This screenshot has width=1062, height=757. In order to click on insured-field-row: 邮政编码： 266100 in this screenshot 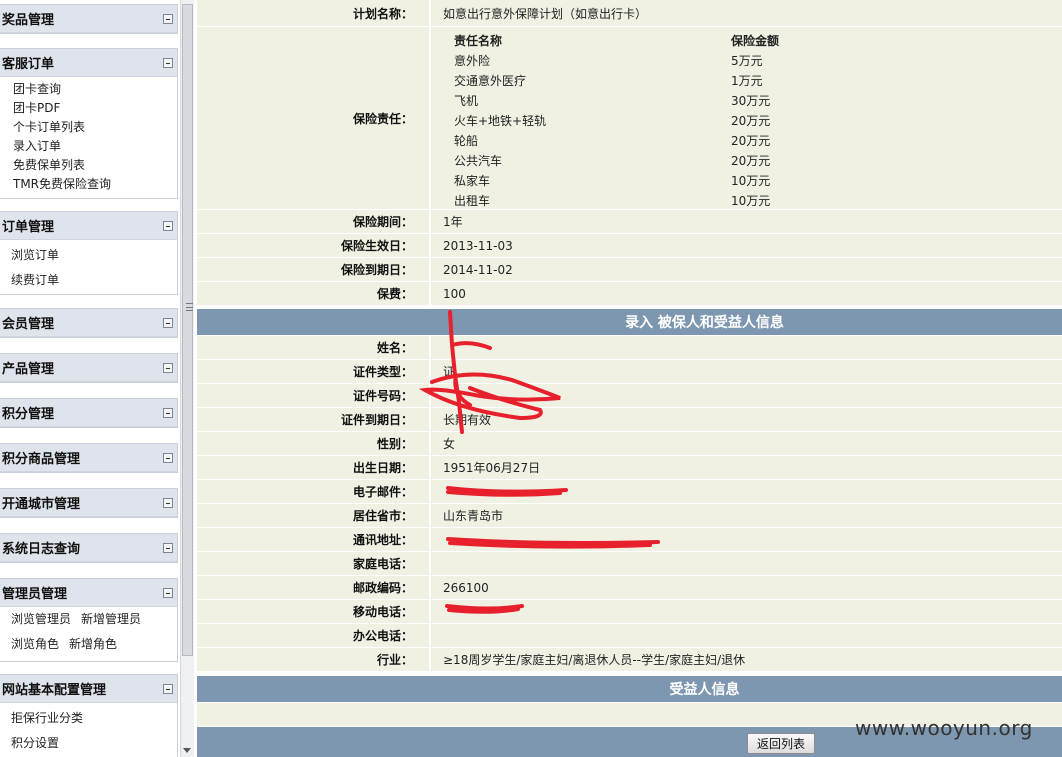, I will do `click(629, 587)`.